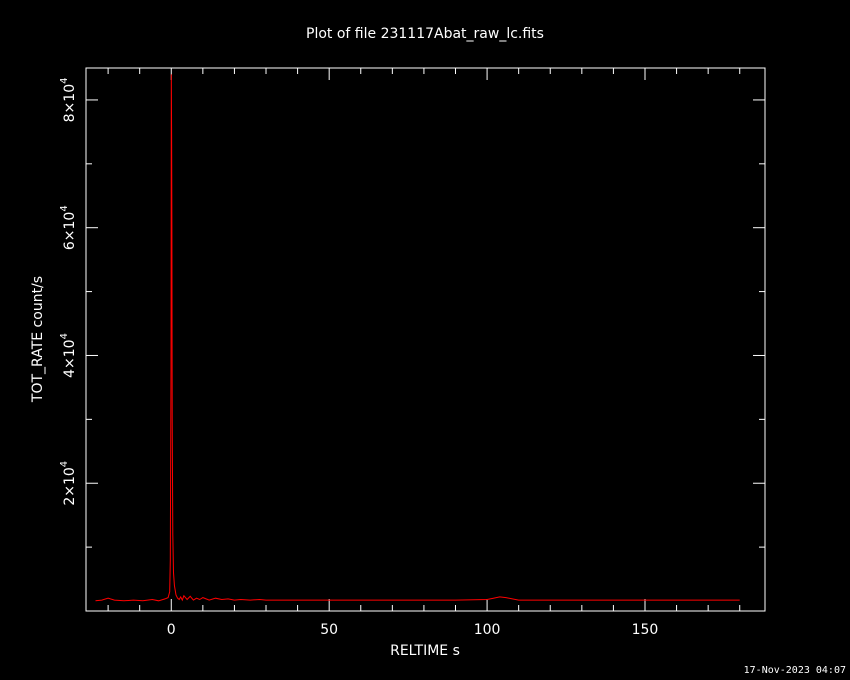 The height and width of the screenshot is (680, 850). Describe the element at coordinates (70, 117) in the screenshot. I see `y-tick-mantissa: 8` at that location.